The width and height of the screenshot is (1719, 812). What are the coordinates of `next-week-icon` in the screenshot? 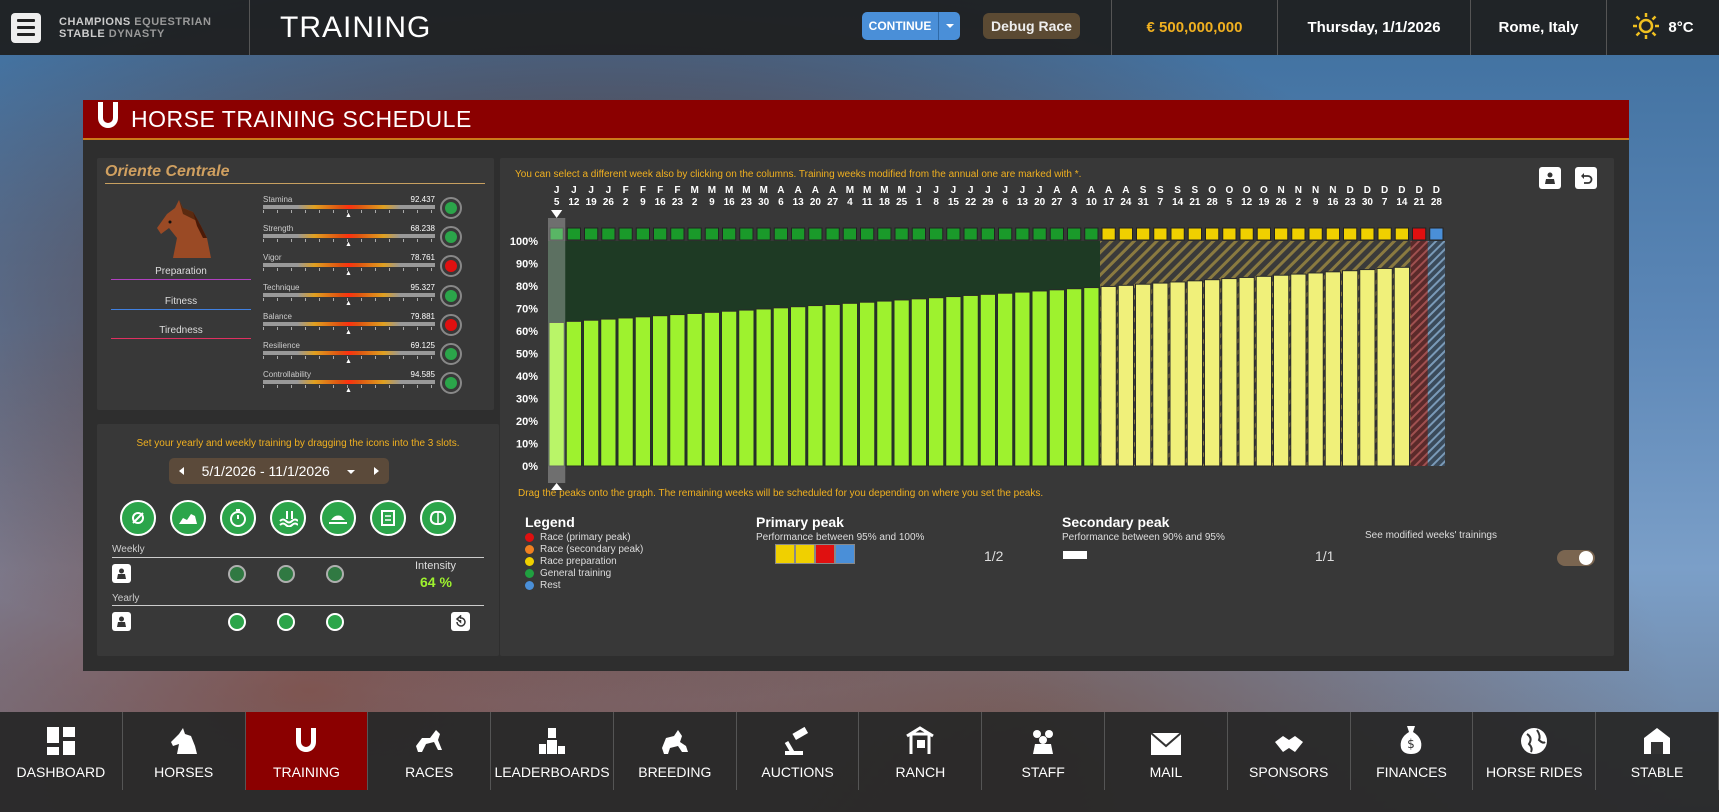 It's located at (377, 471).